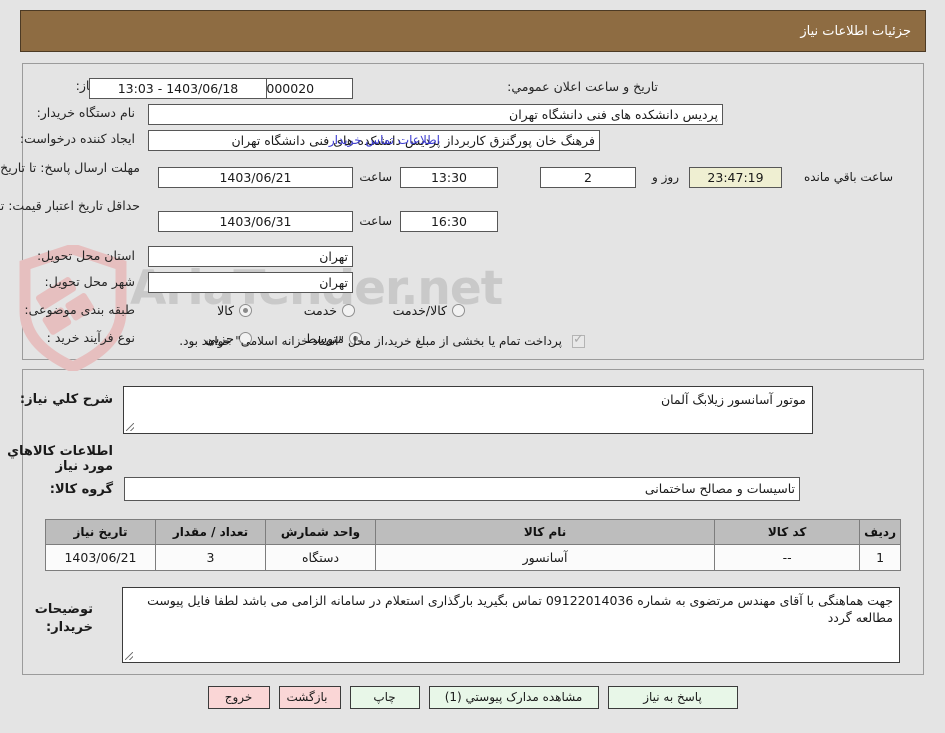 This screenshot has width=945, height=733. What do you see at coordinates (578, 340) in the screenshot?
I see `treasury-note-checkbox` at bounding box center [578, 340].